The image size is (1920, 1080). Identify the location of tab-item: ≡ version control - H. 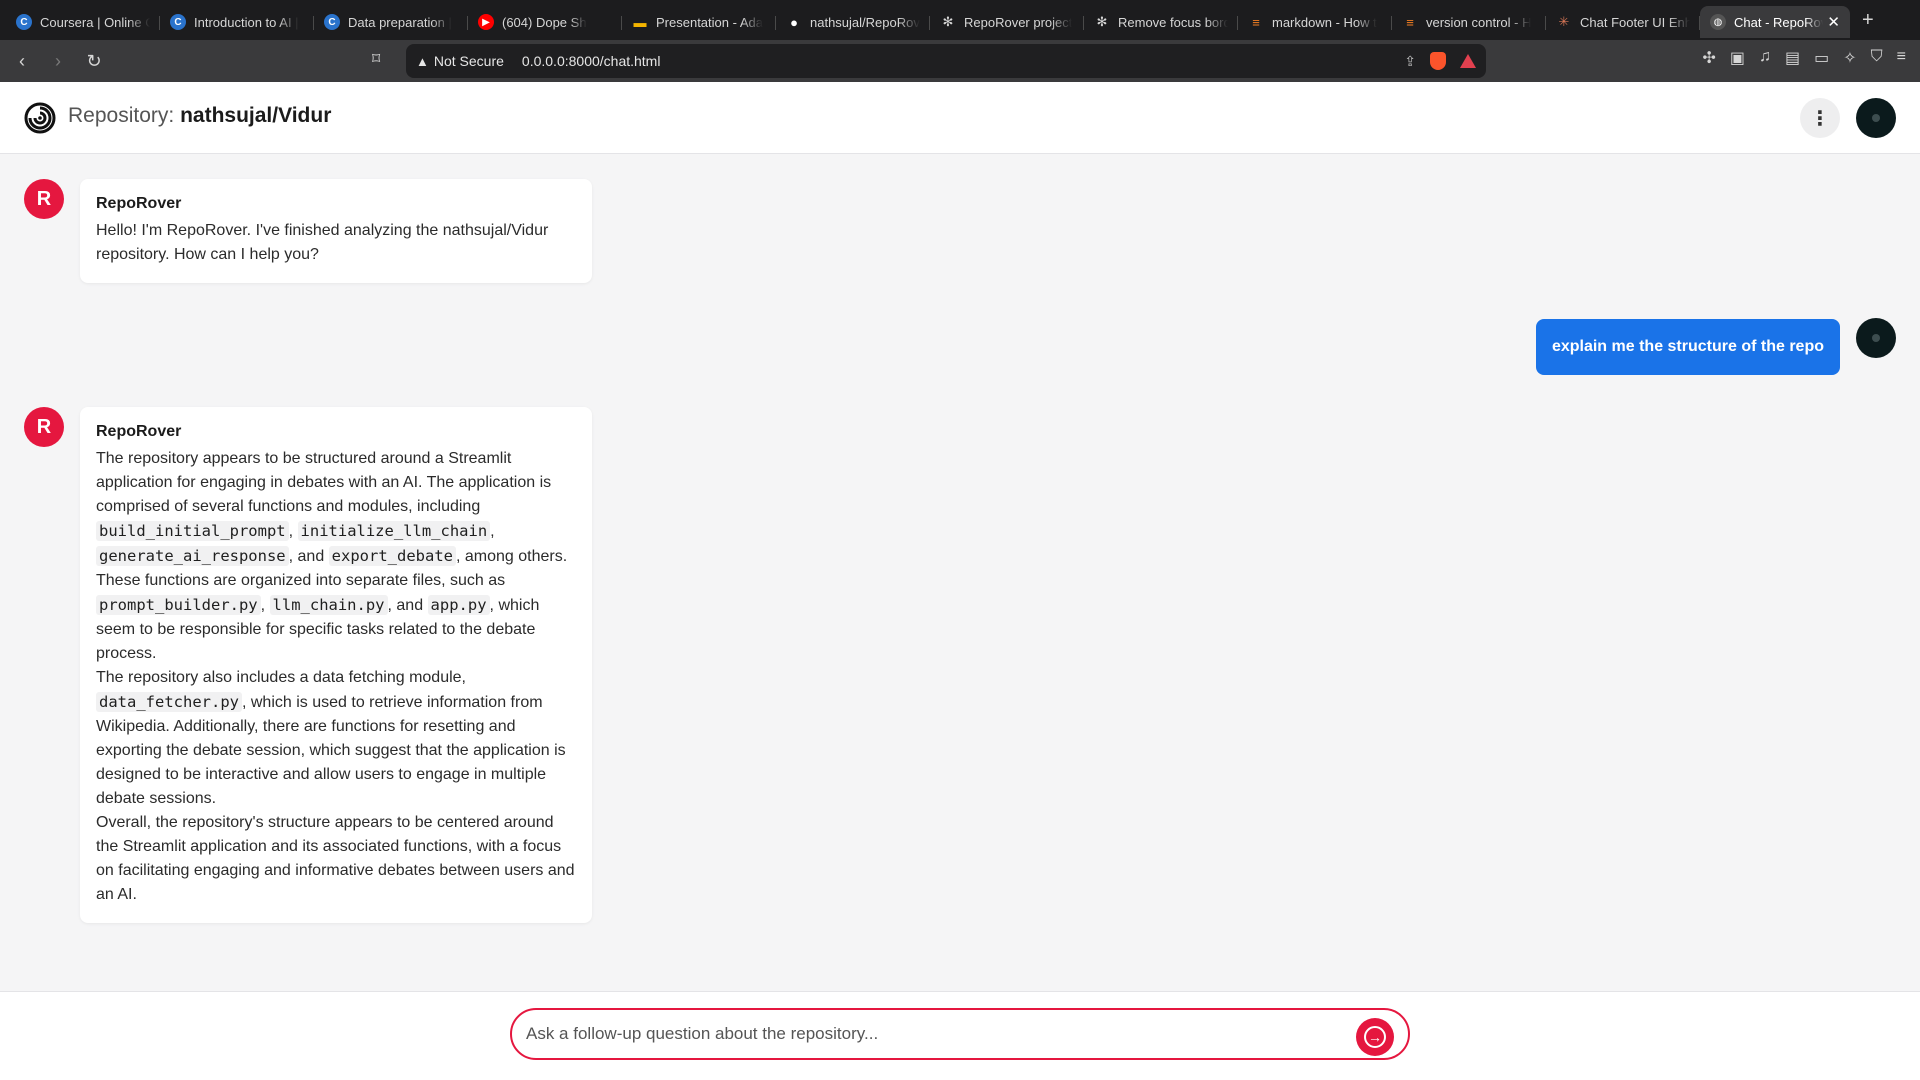
(1469, 22).